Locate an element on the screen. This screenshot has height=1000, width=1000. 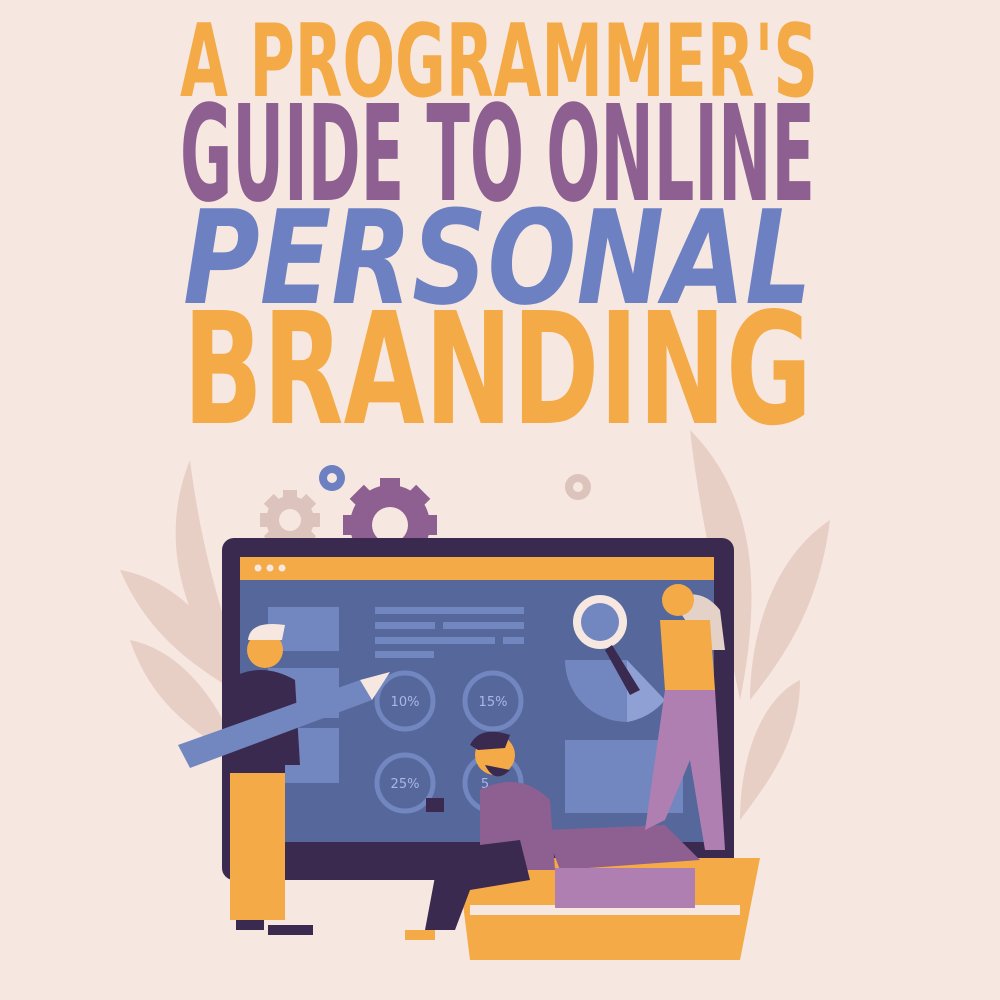
tablet-icon is located at coordinates (435, 805).